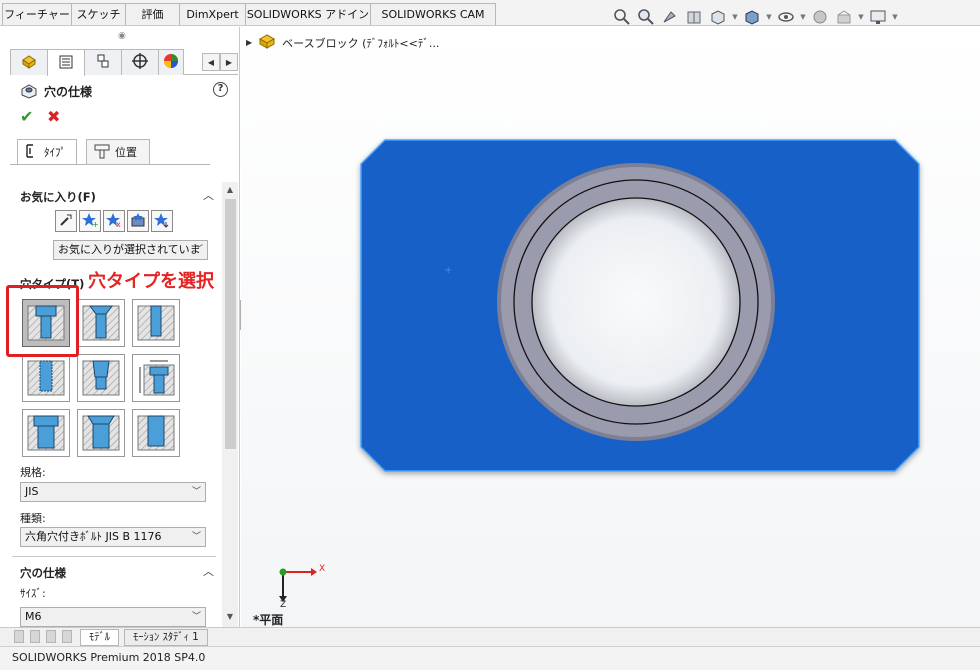 The height and width of the screenshot is (670, 980). Describe the element at coordinates (26, 116) in the screenshot. I see `ok-button: ✔` at that location.